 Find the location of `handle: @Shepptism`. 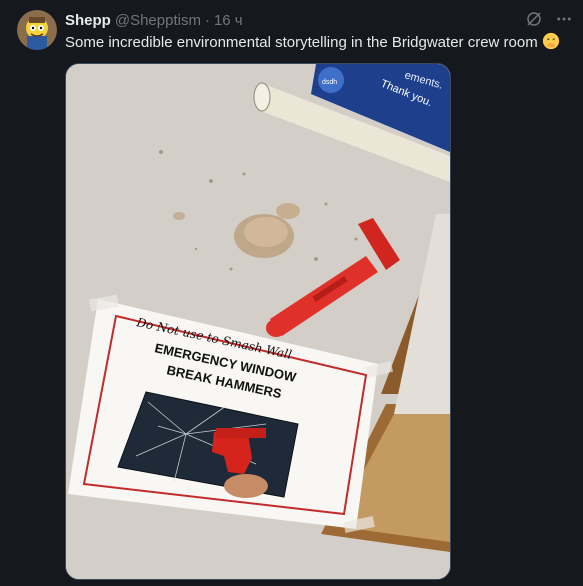

handle: @Shepptism is located at coordinates (158, 20).